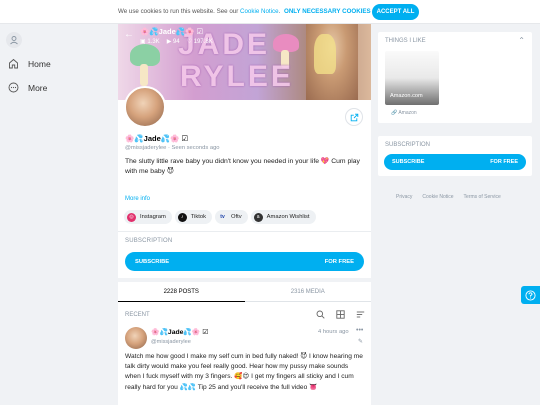 The height and width of the screenshot is (405, 540). What do you see at coordinates (406, 96) in the screenshot?
I see `amazon-tile-caption: Amazon.com` at bounding box center [406, 96].